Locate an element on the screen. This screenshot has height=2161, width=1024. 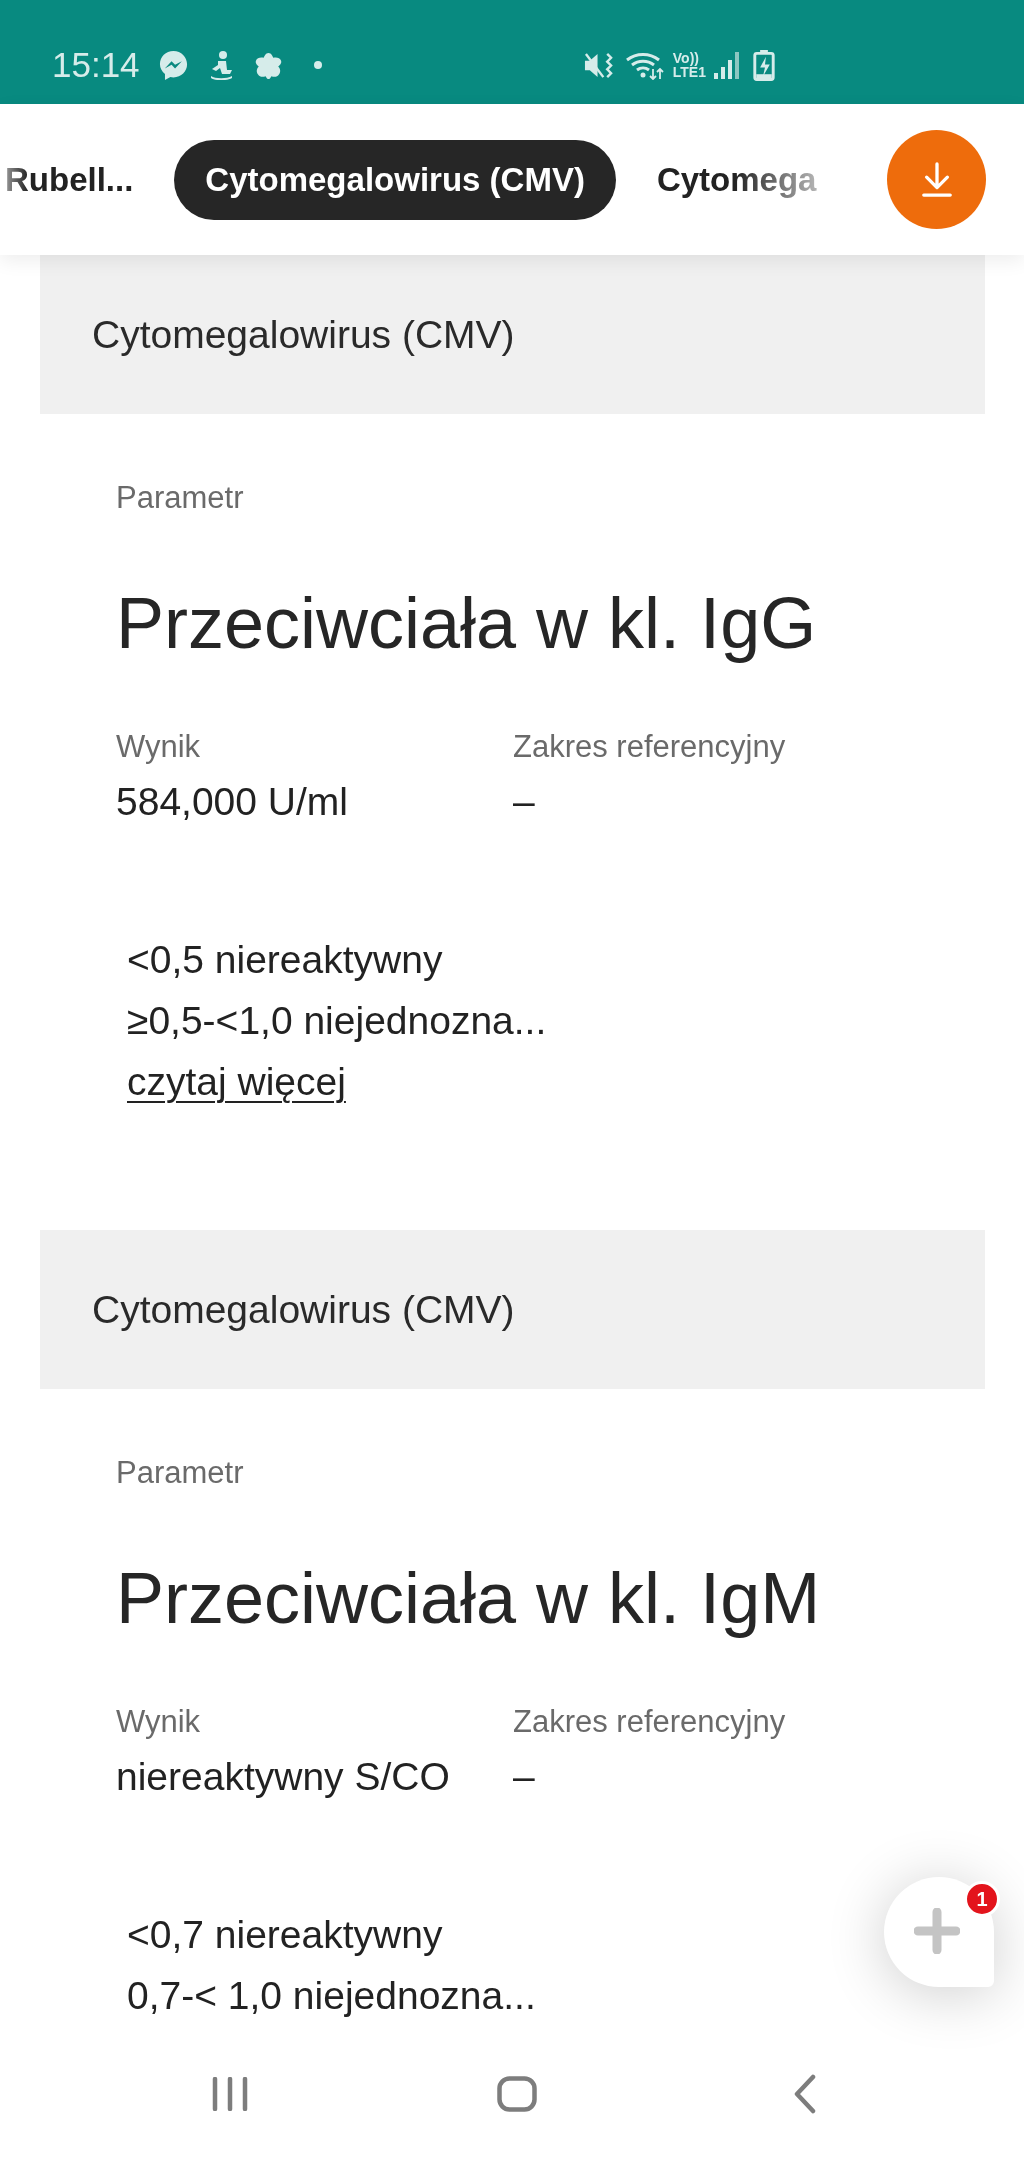
recent-apps-icon is located at coordinates (230, 2093).